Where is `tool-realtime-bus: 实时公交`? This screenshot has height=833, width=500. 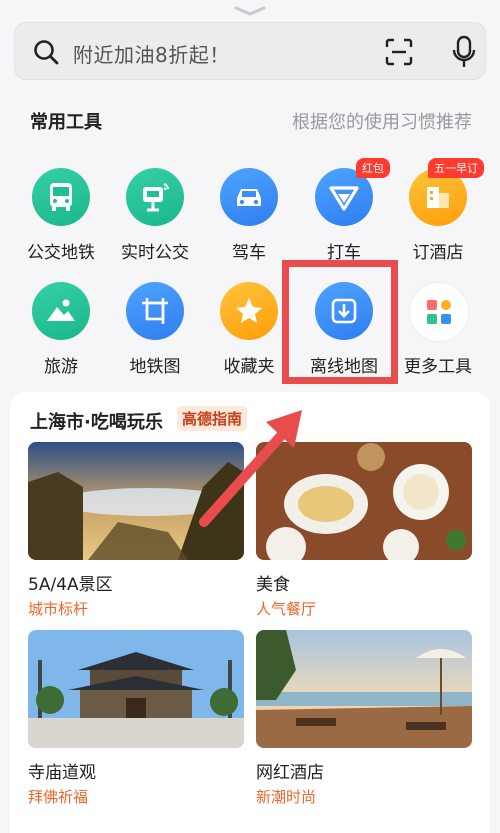
tool-realtime-bus: 实时公交 is located at coordinates (155, 218).